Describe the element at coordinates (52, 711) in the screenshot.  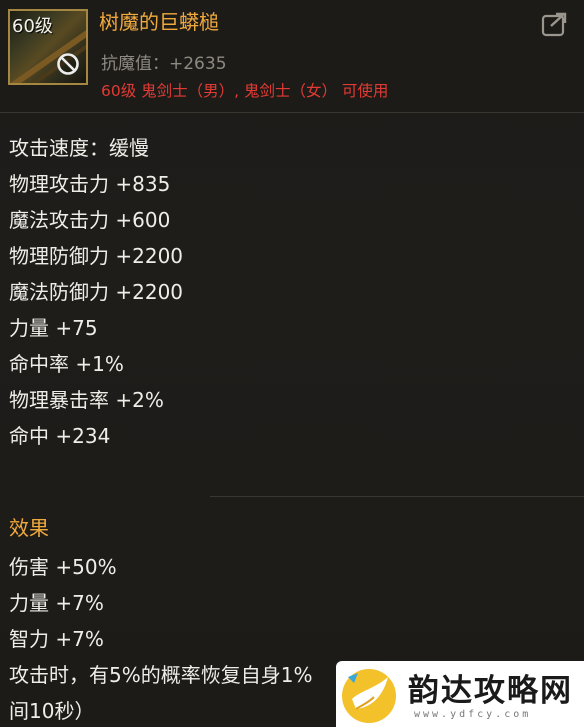
I see `effect-cooldown: 间10秒）` at that location.